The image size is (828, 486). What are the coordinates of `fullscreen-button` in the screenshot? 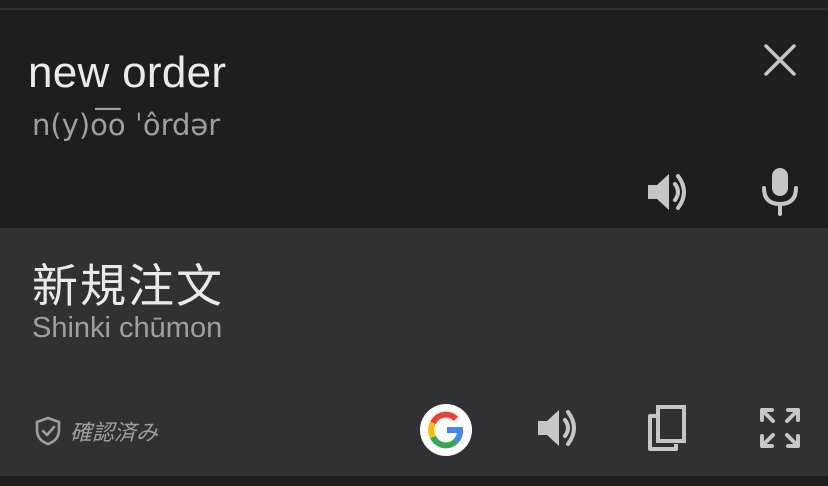 It's located at (780, 428).